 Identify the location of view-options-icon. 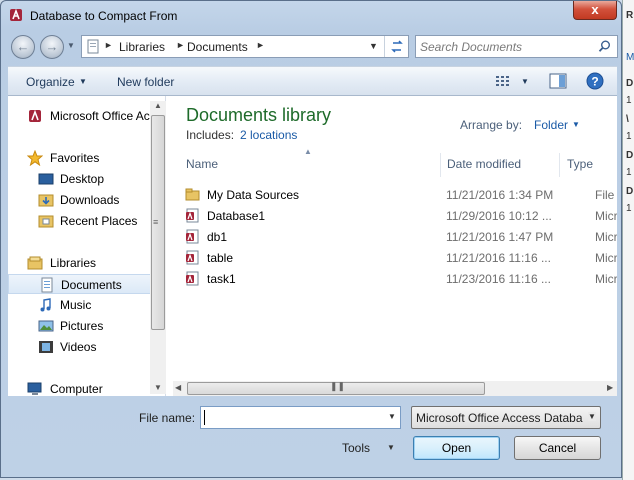
(504, 81).